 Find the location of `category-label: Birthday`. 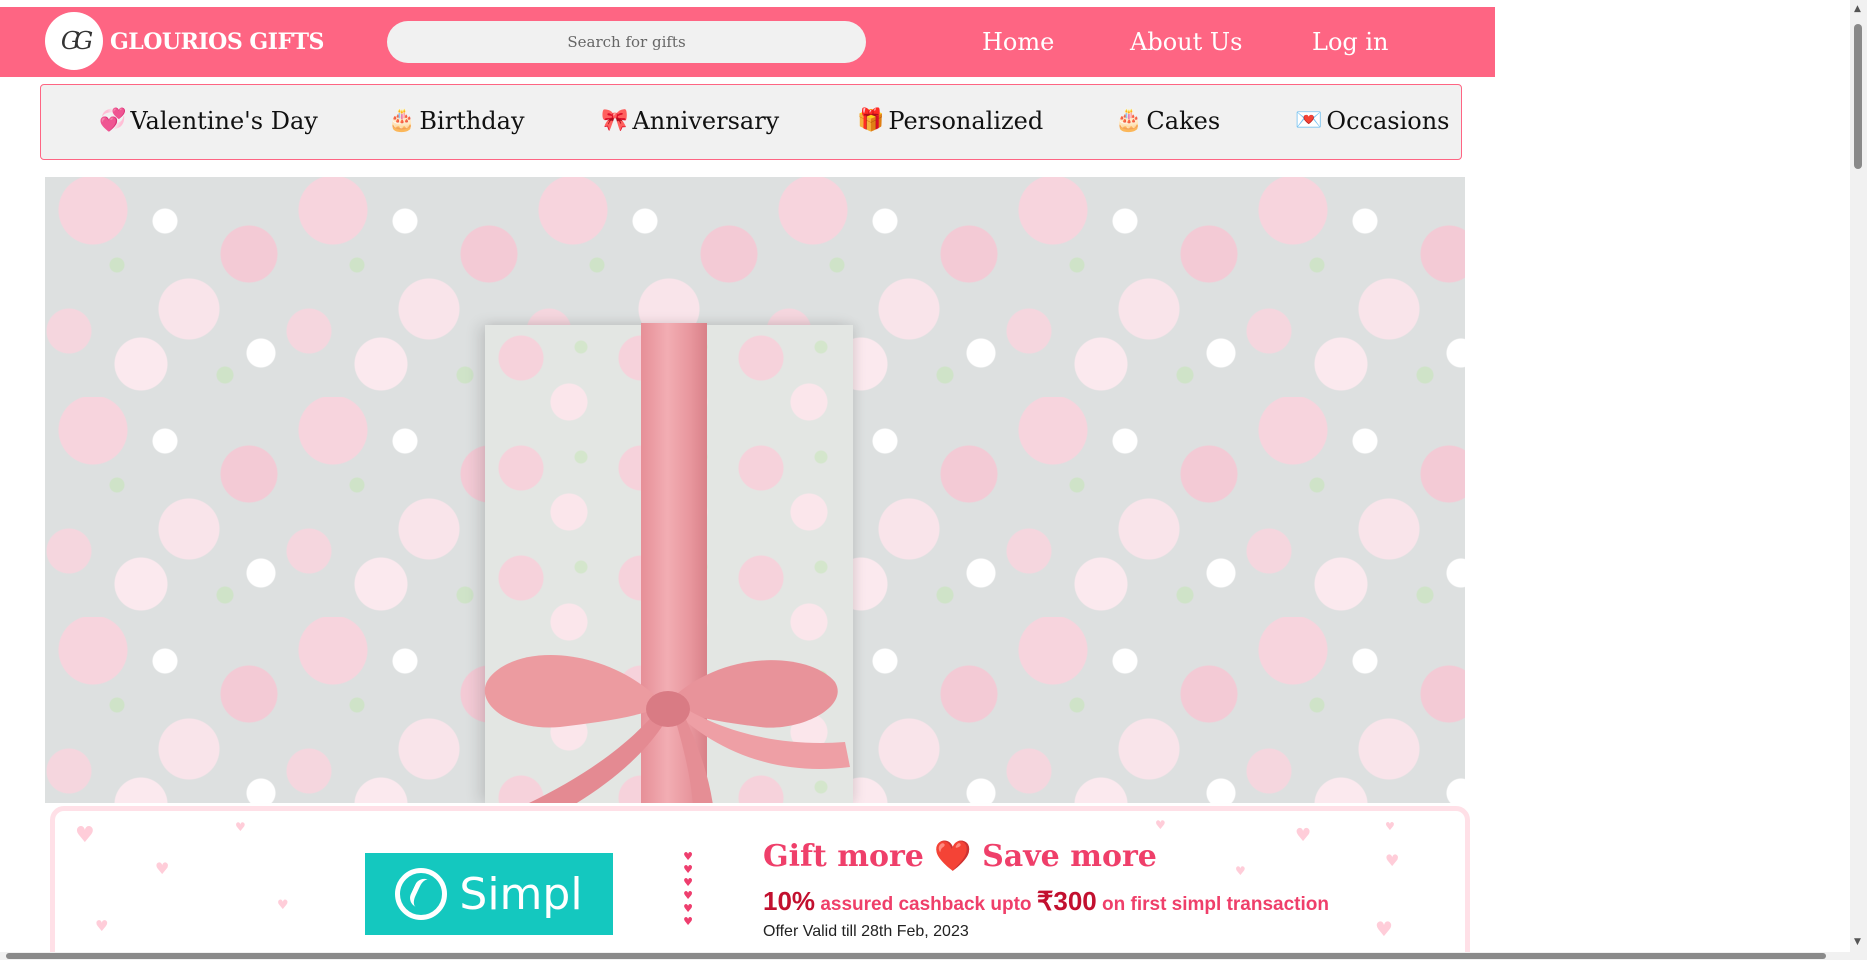

category-label: Birthday is located at coordinates (472, 121).